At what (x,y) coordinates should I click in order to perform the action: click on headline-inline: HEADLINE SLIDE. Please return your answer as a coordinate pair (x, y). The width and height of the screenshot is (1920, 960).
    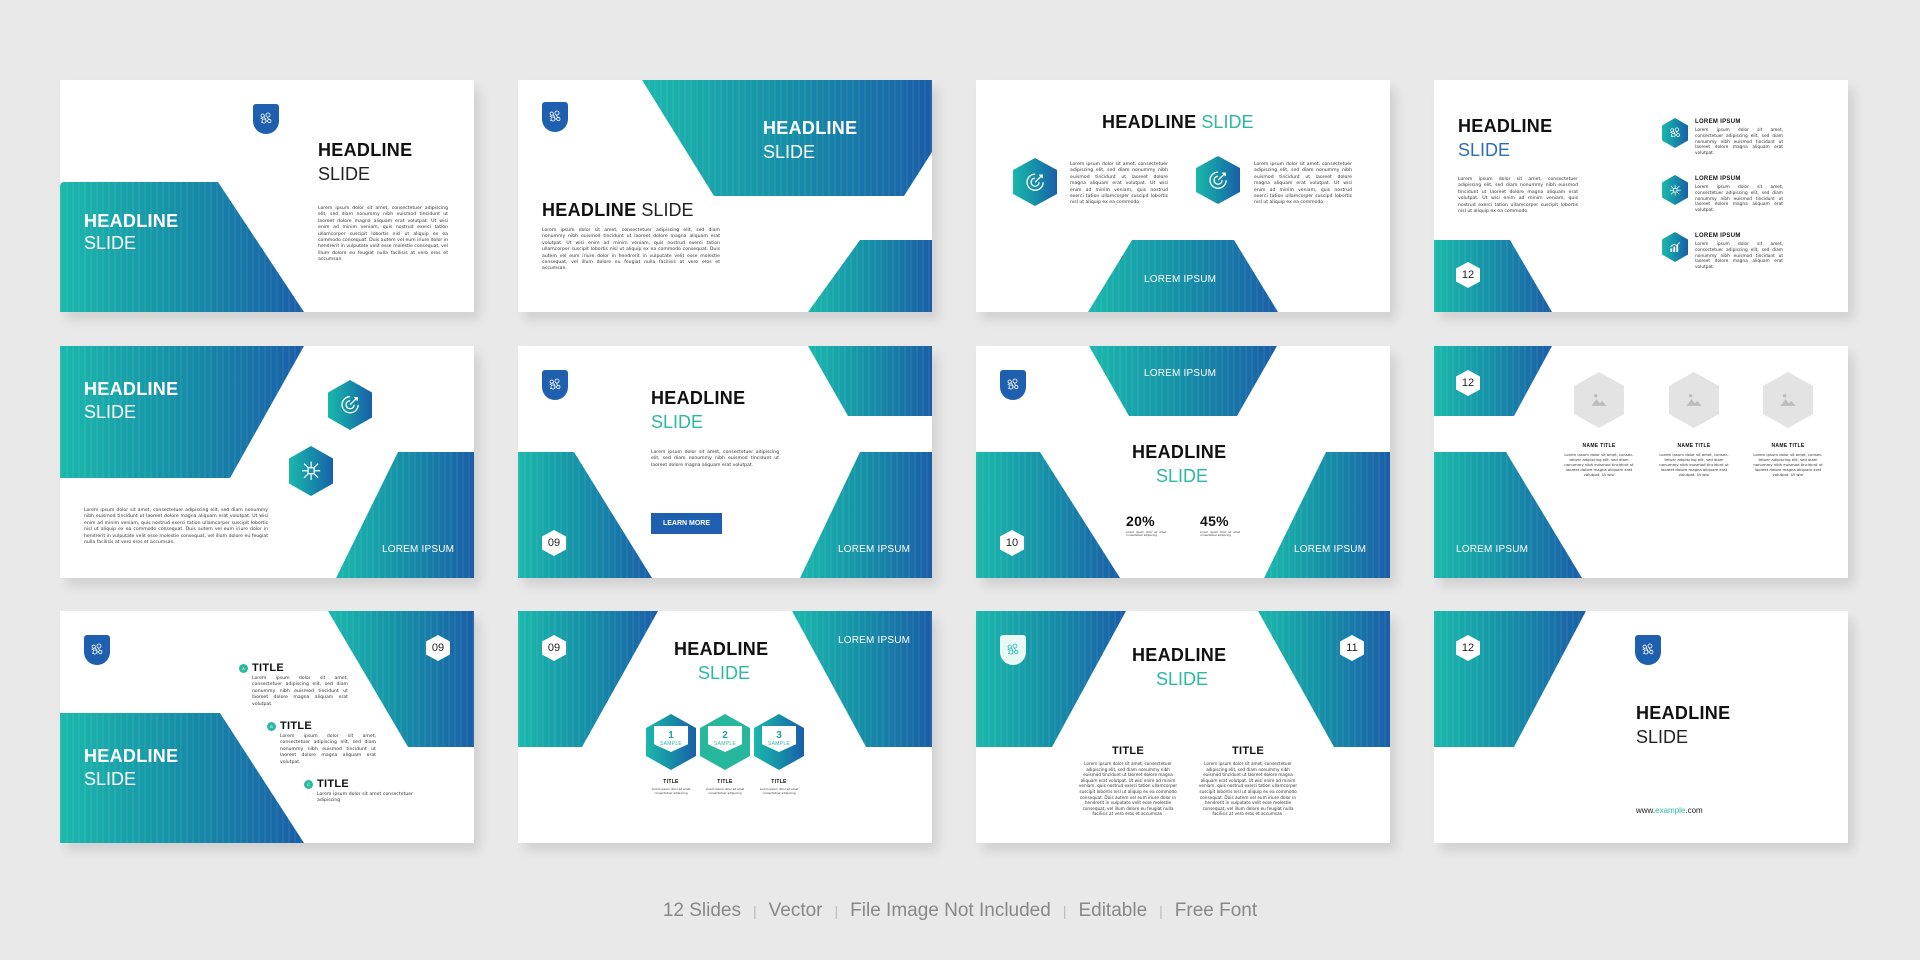
    Looking at the image, I should click on (1177, 122).